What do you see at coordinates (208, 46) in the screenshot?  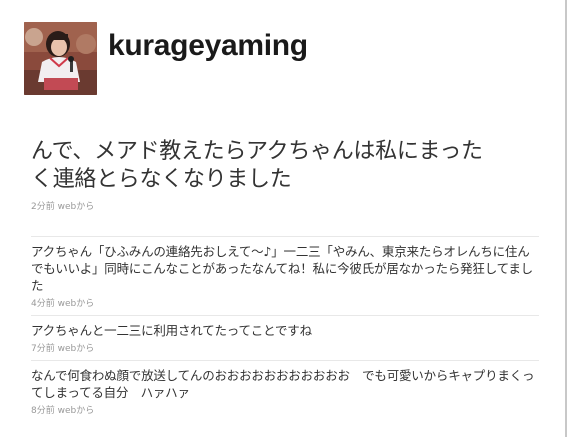 I see `username: kurageyaming` at bounding box center [208, 46].